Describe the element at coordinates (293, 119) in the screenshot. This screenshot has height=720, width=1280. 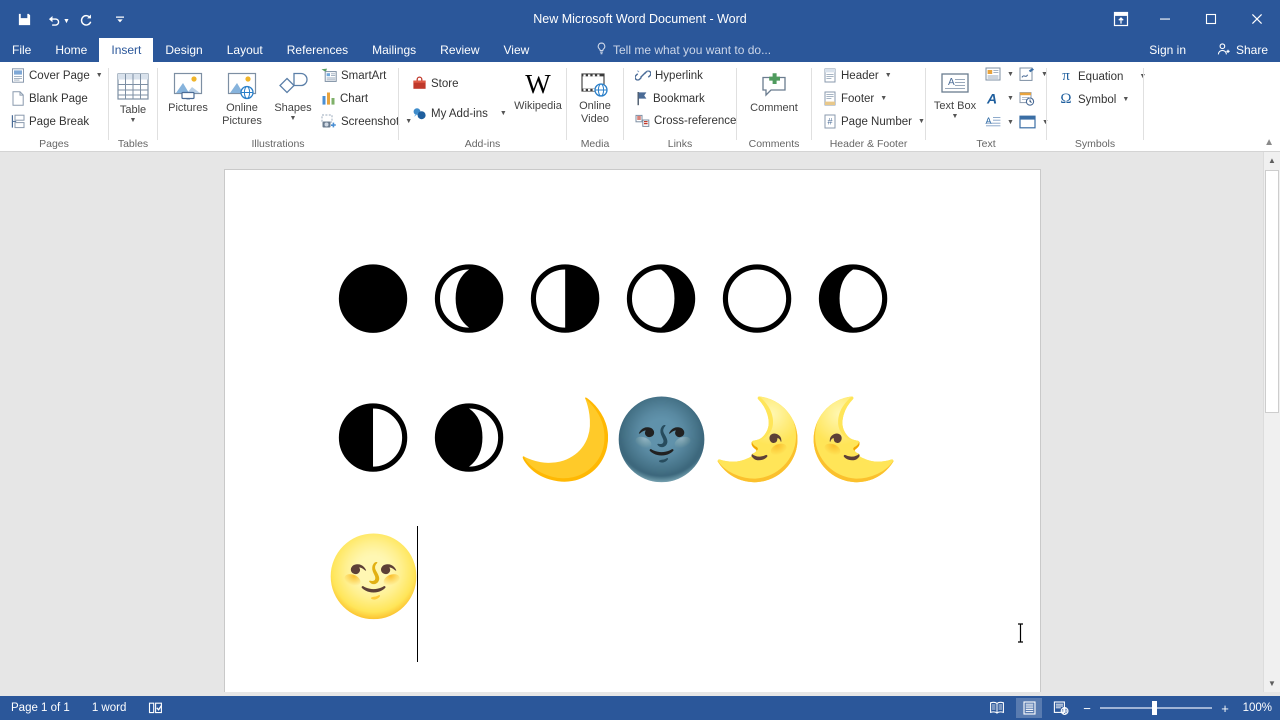
I see `shapes-dropdown-caret: ▼` at that location.